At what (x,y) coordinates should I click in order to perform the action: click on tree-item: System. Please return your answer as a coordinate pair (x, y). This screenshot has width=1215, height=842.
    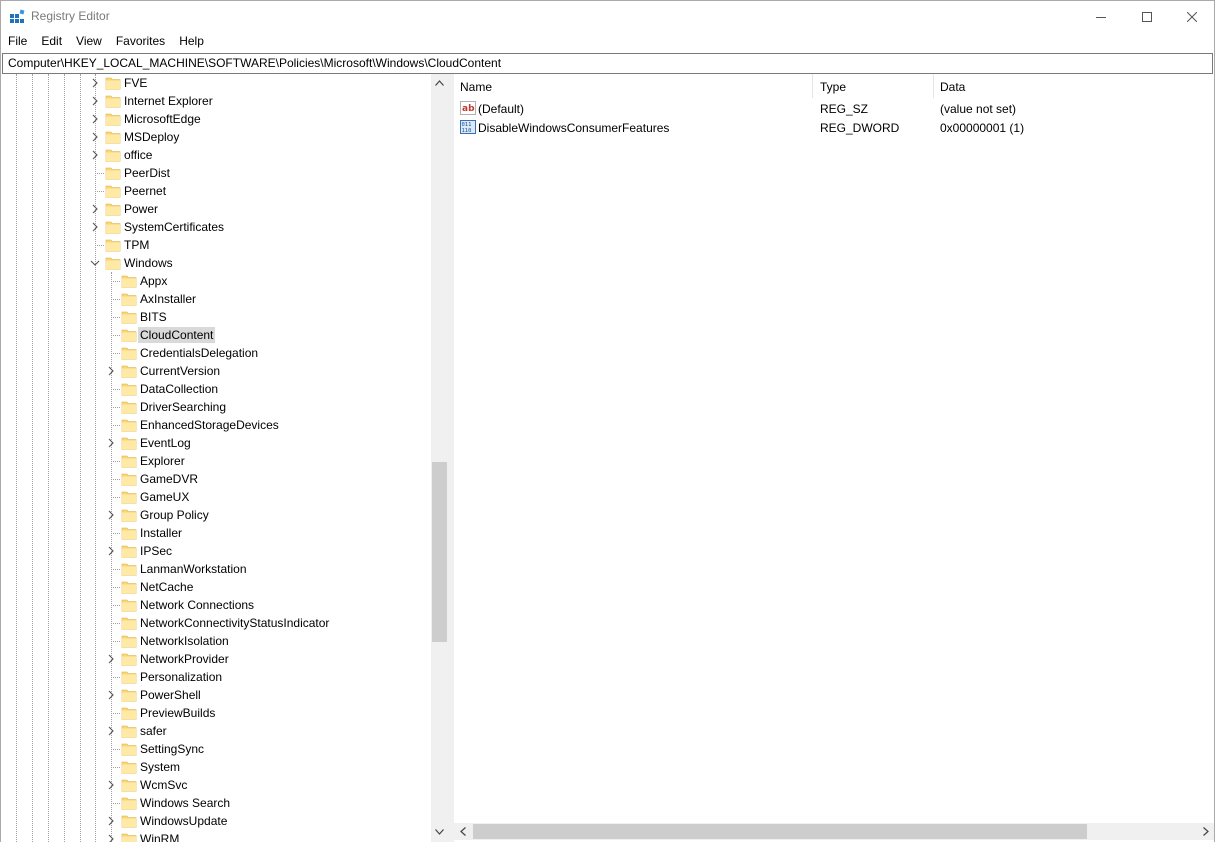
    Looking at the image, I should click on (216, 767).